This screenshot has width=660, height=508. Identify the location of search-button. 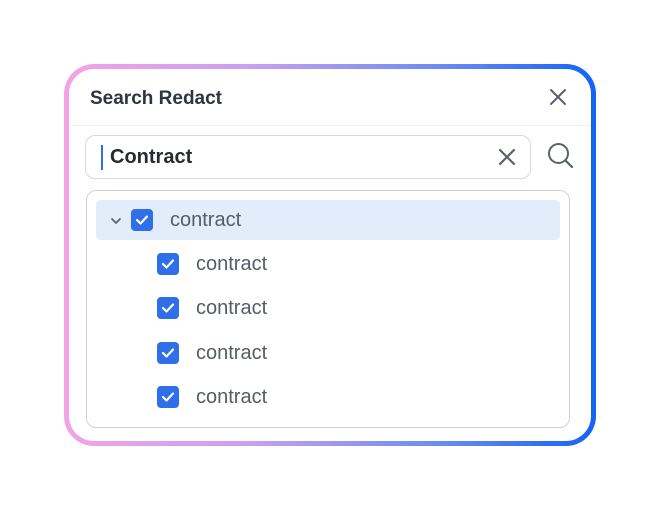
(561, 156).